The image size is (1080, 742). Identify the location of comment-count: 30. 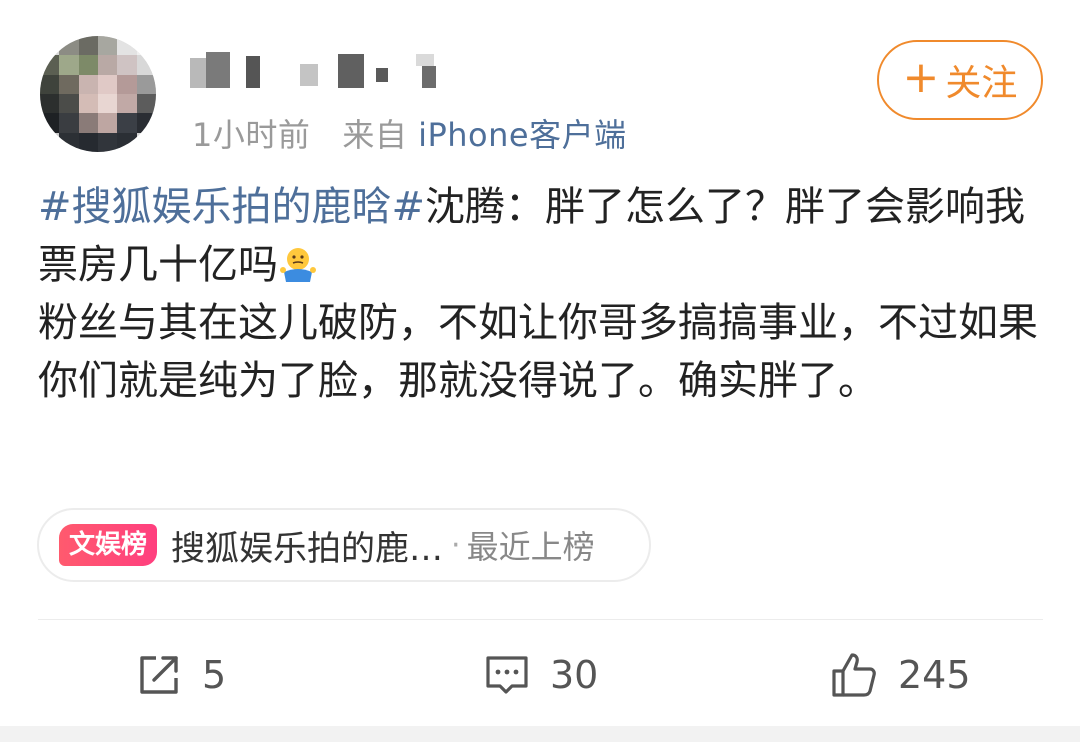
(574, 675).